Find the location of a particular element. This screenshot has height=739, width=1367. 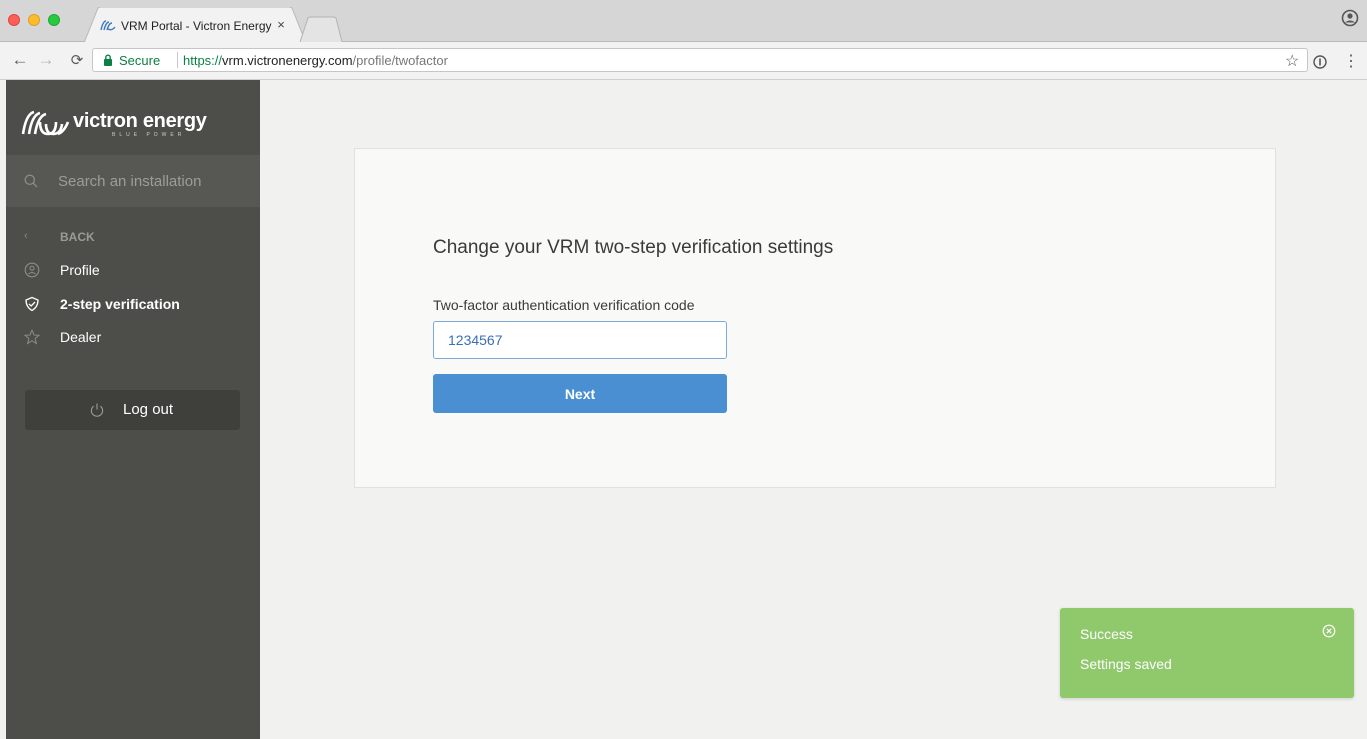

installation-search is located at coordinates (133, 181).